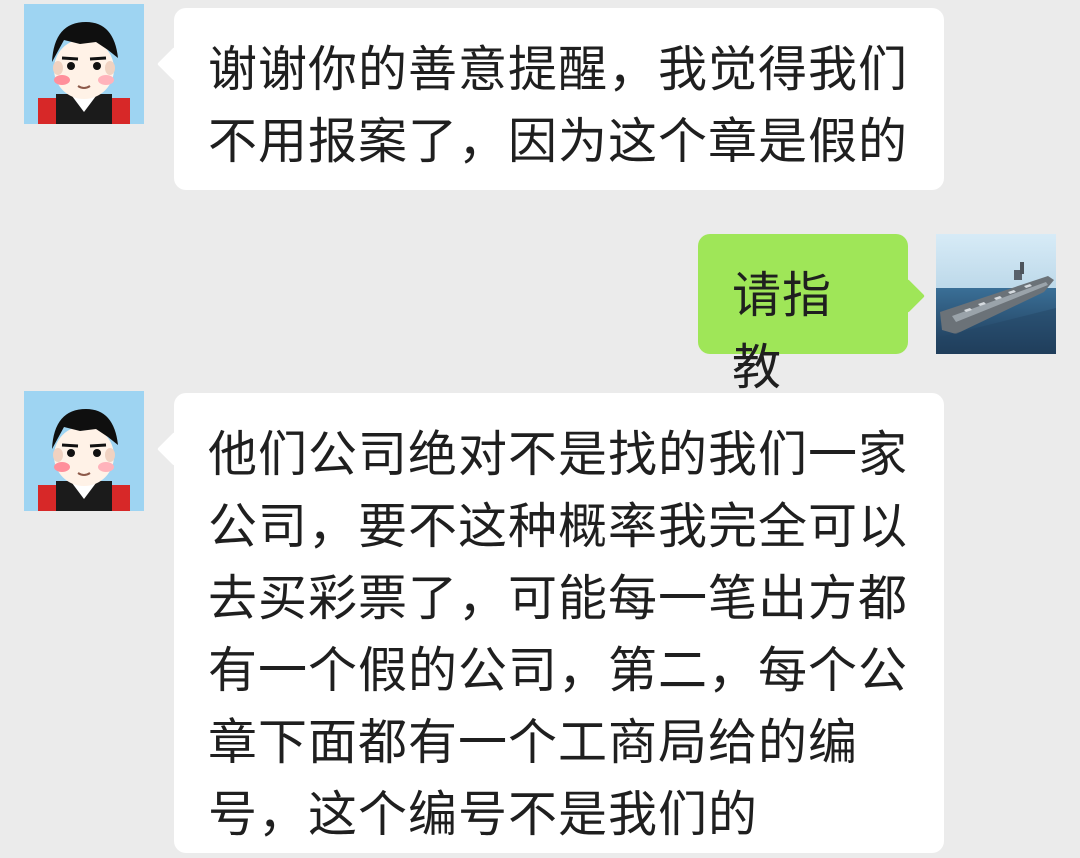 The width and height of the screenshot is (1080, 858). I want to click on message-text: 请指教, so click(782, 331).